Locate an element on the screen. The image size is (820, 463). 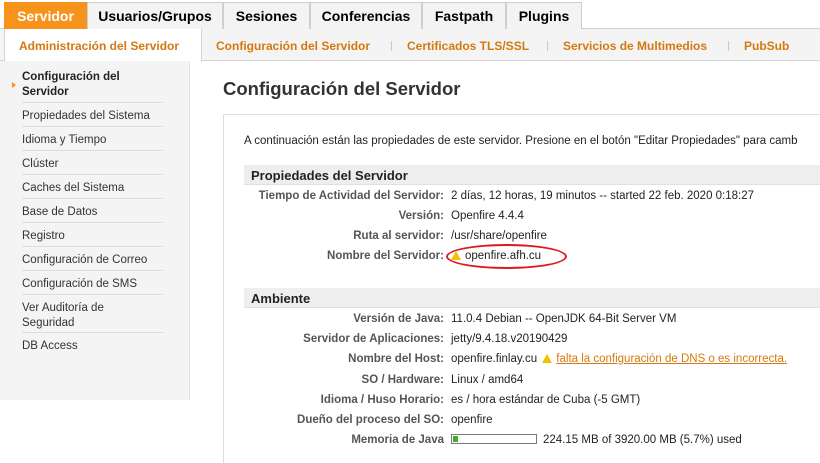
subtab-servicios-multimedios: Servicios de Multimedios is located at coordinates (635, 45).